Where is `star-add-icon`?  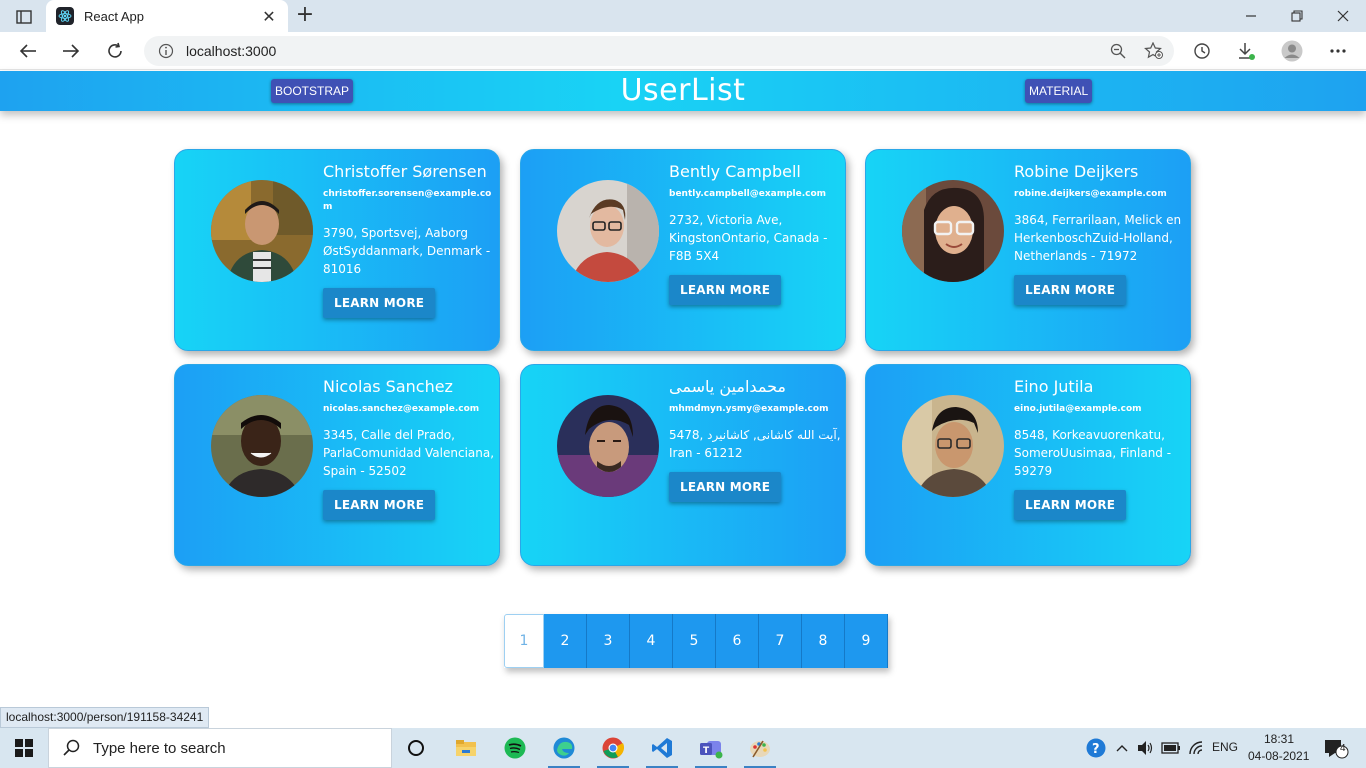 star-add-icon is located at coordinates (1153, 50).